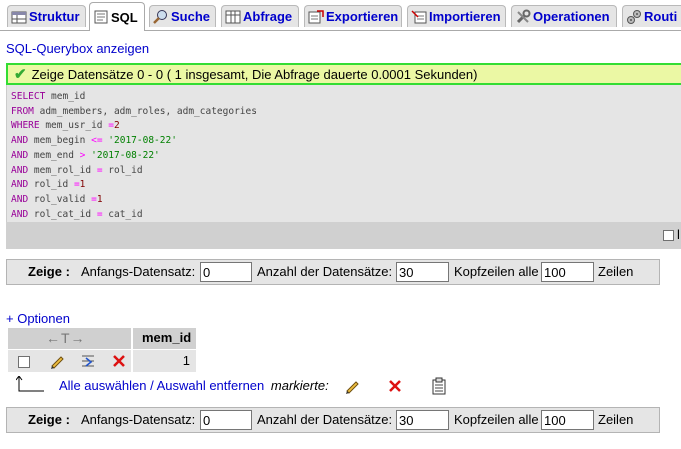 Image resolution: width=681 pixels, height=449 pixels. Describe the element at coordinates (20, 74) in the screenshot. I see `check-icon: ✔` at that location.